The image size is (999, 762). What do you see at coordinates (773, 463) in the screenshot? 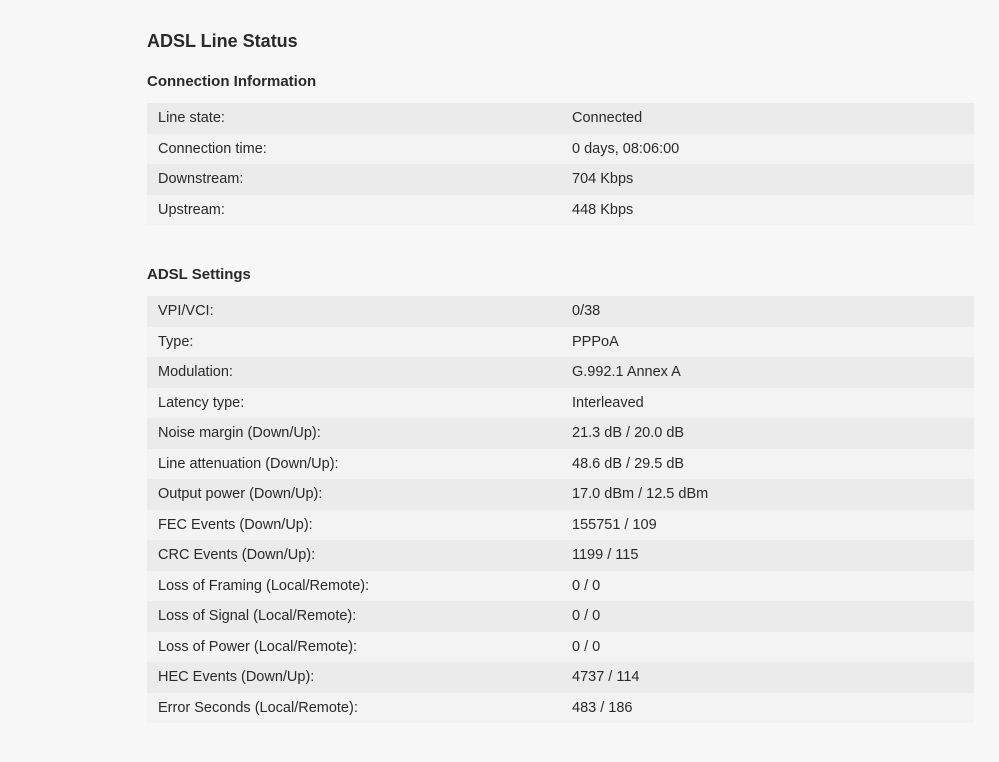
I see `row-value: 48.6 dB / 29.5 dB` at bounding box center [773, 463].